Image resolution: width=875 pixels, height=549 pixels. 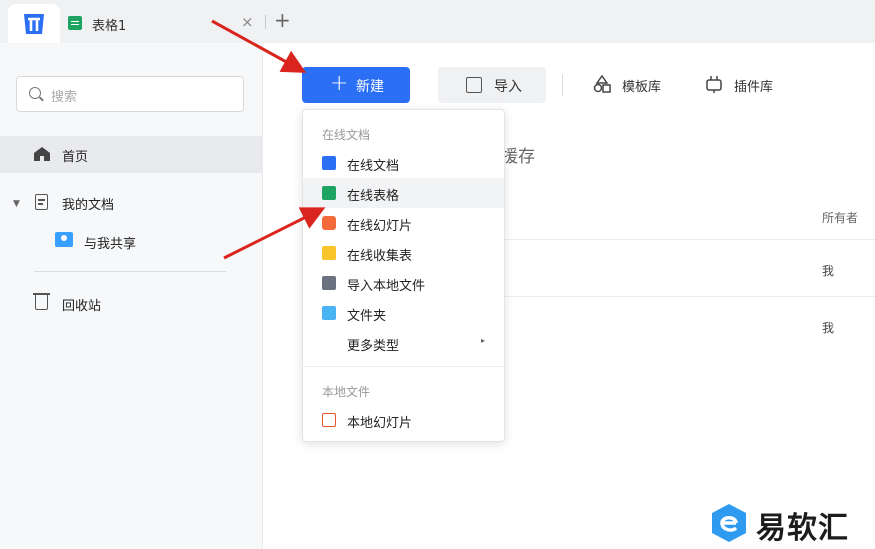 What do you see at coordinates (42, 154) in the screenshot?
I see `home-icon` at bounding box center [42, 154].